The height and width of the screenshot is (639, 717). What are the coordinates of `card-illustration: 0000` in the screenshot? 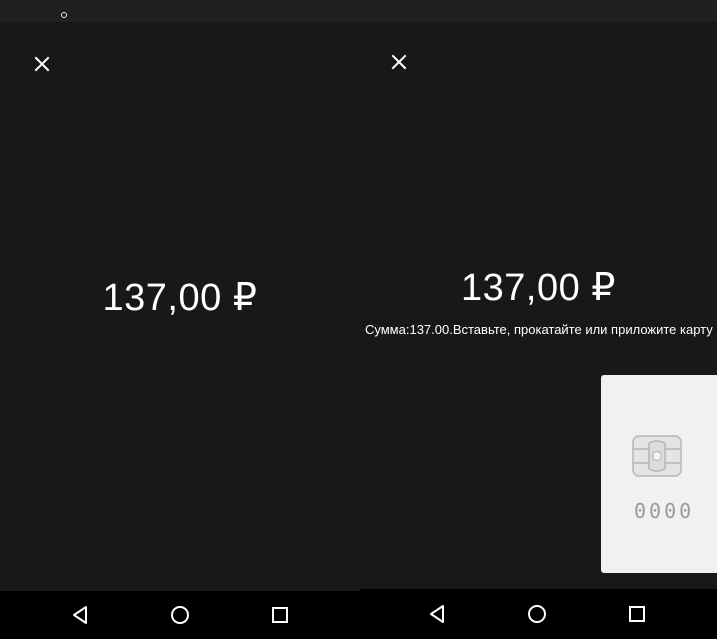 It's located at (659, 474).